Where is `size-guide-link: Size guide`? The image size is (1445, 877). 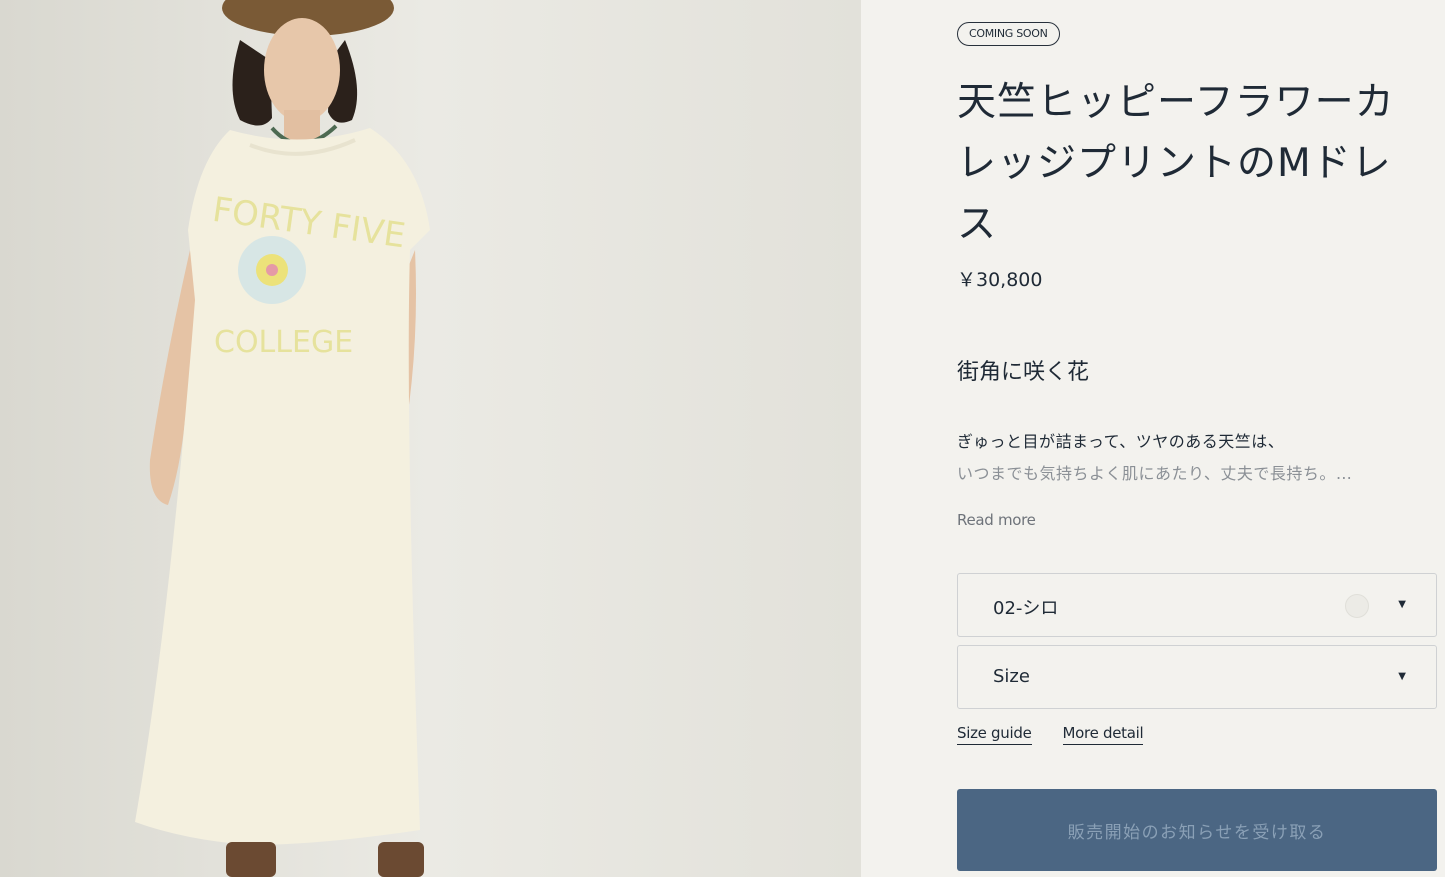 size-guide-link: Size guide is located at coordinates (994, 734).